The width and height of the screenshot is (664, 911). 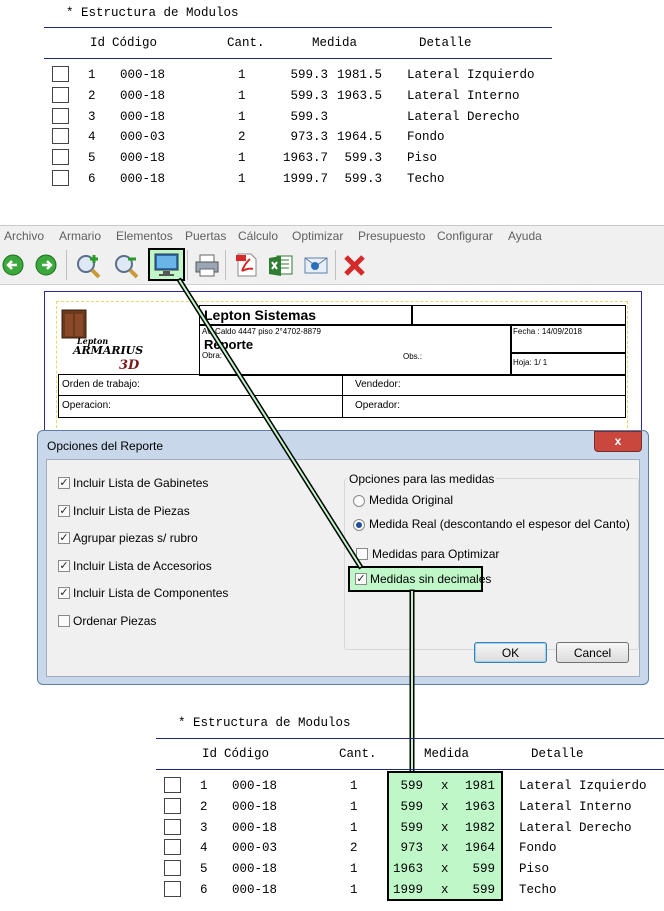 I want to click on highlight-sin-decimales: ✓ Medidas sin decimales, so click(x=419, y=579).